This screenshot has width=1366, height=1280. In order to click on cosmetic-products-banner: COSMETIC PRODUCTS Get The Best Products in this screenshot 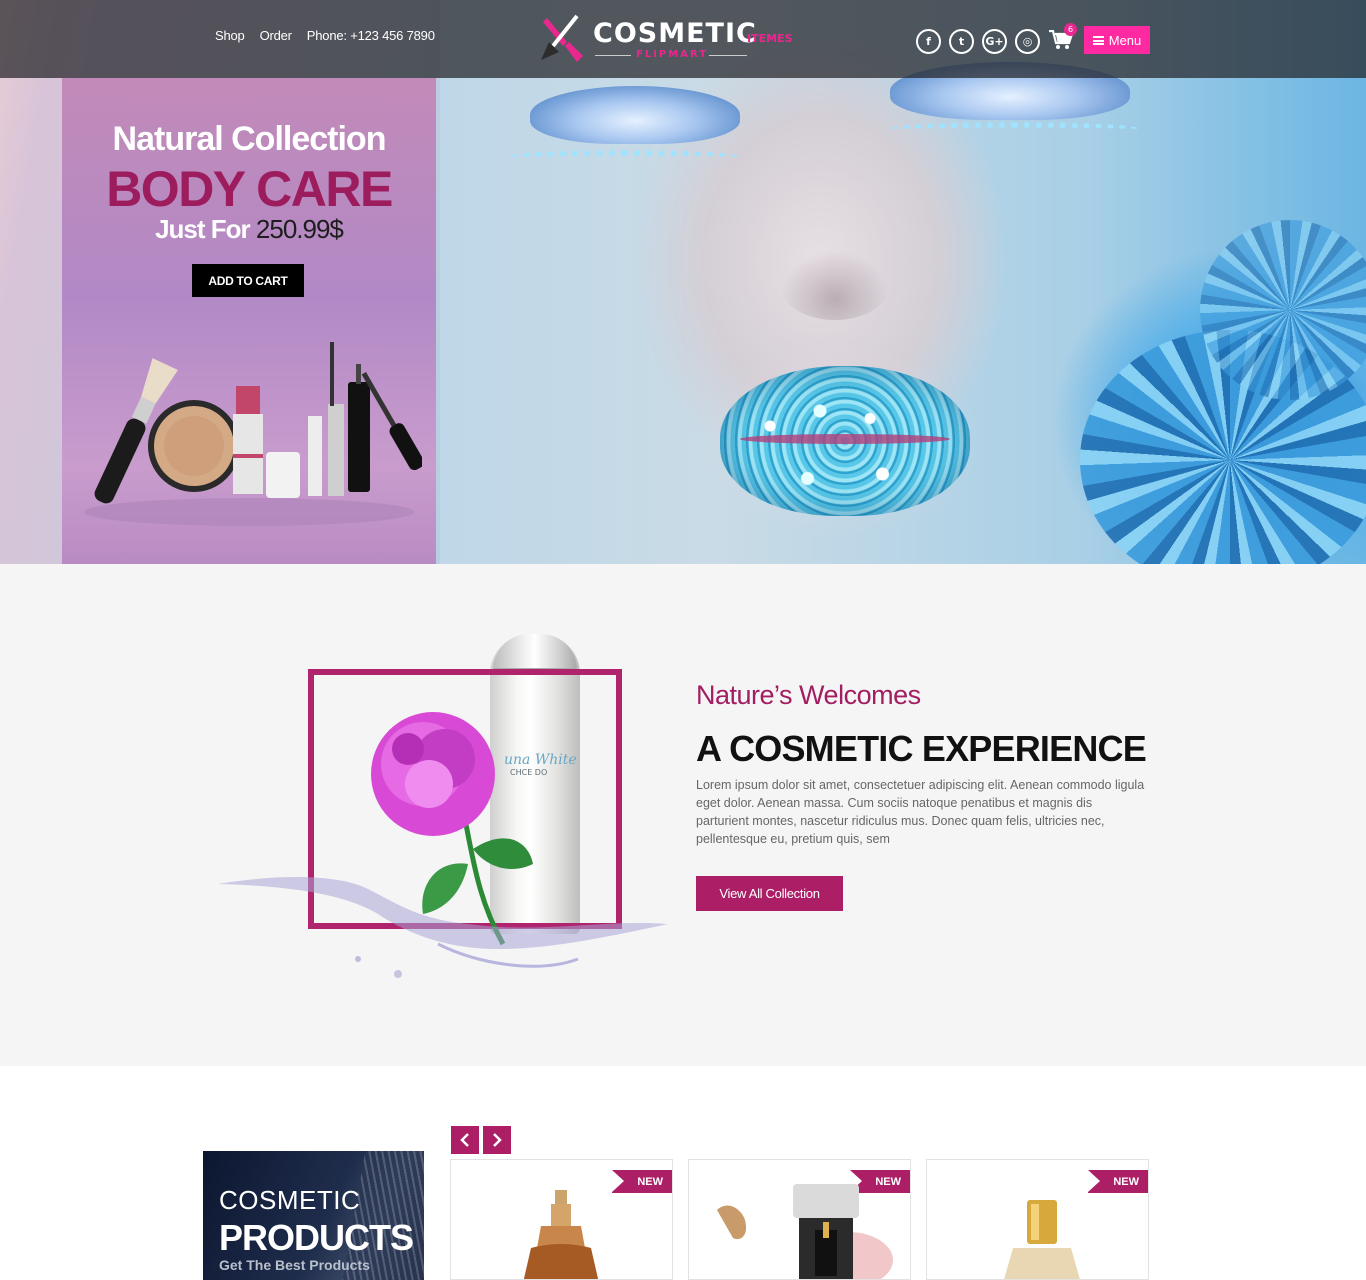, I will do `click(313, 1215)`.